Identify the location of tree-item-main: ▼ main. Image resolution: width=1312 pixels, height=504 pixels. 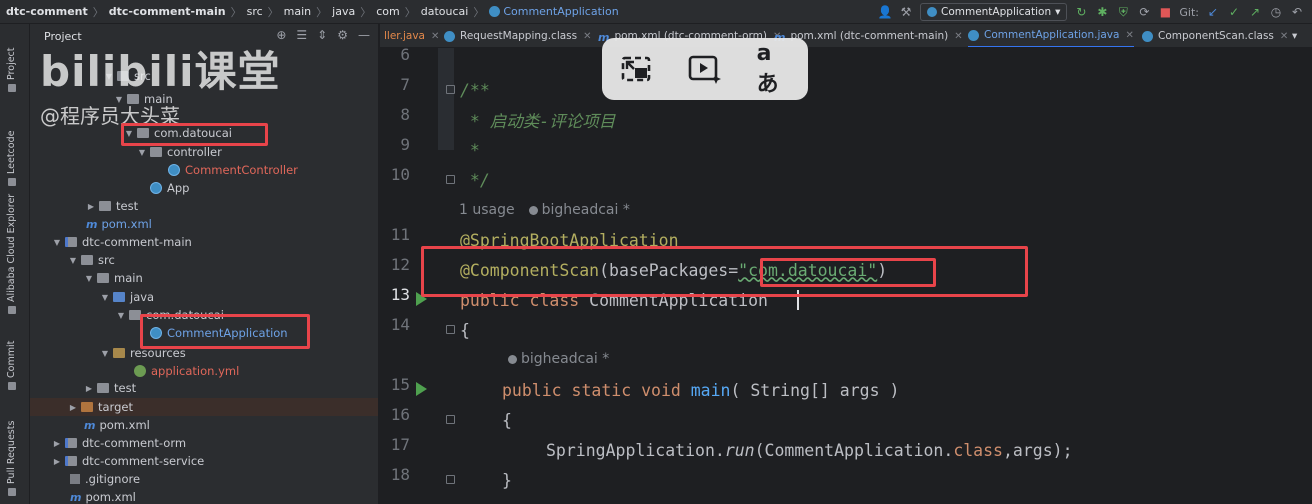
(113, 278).